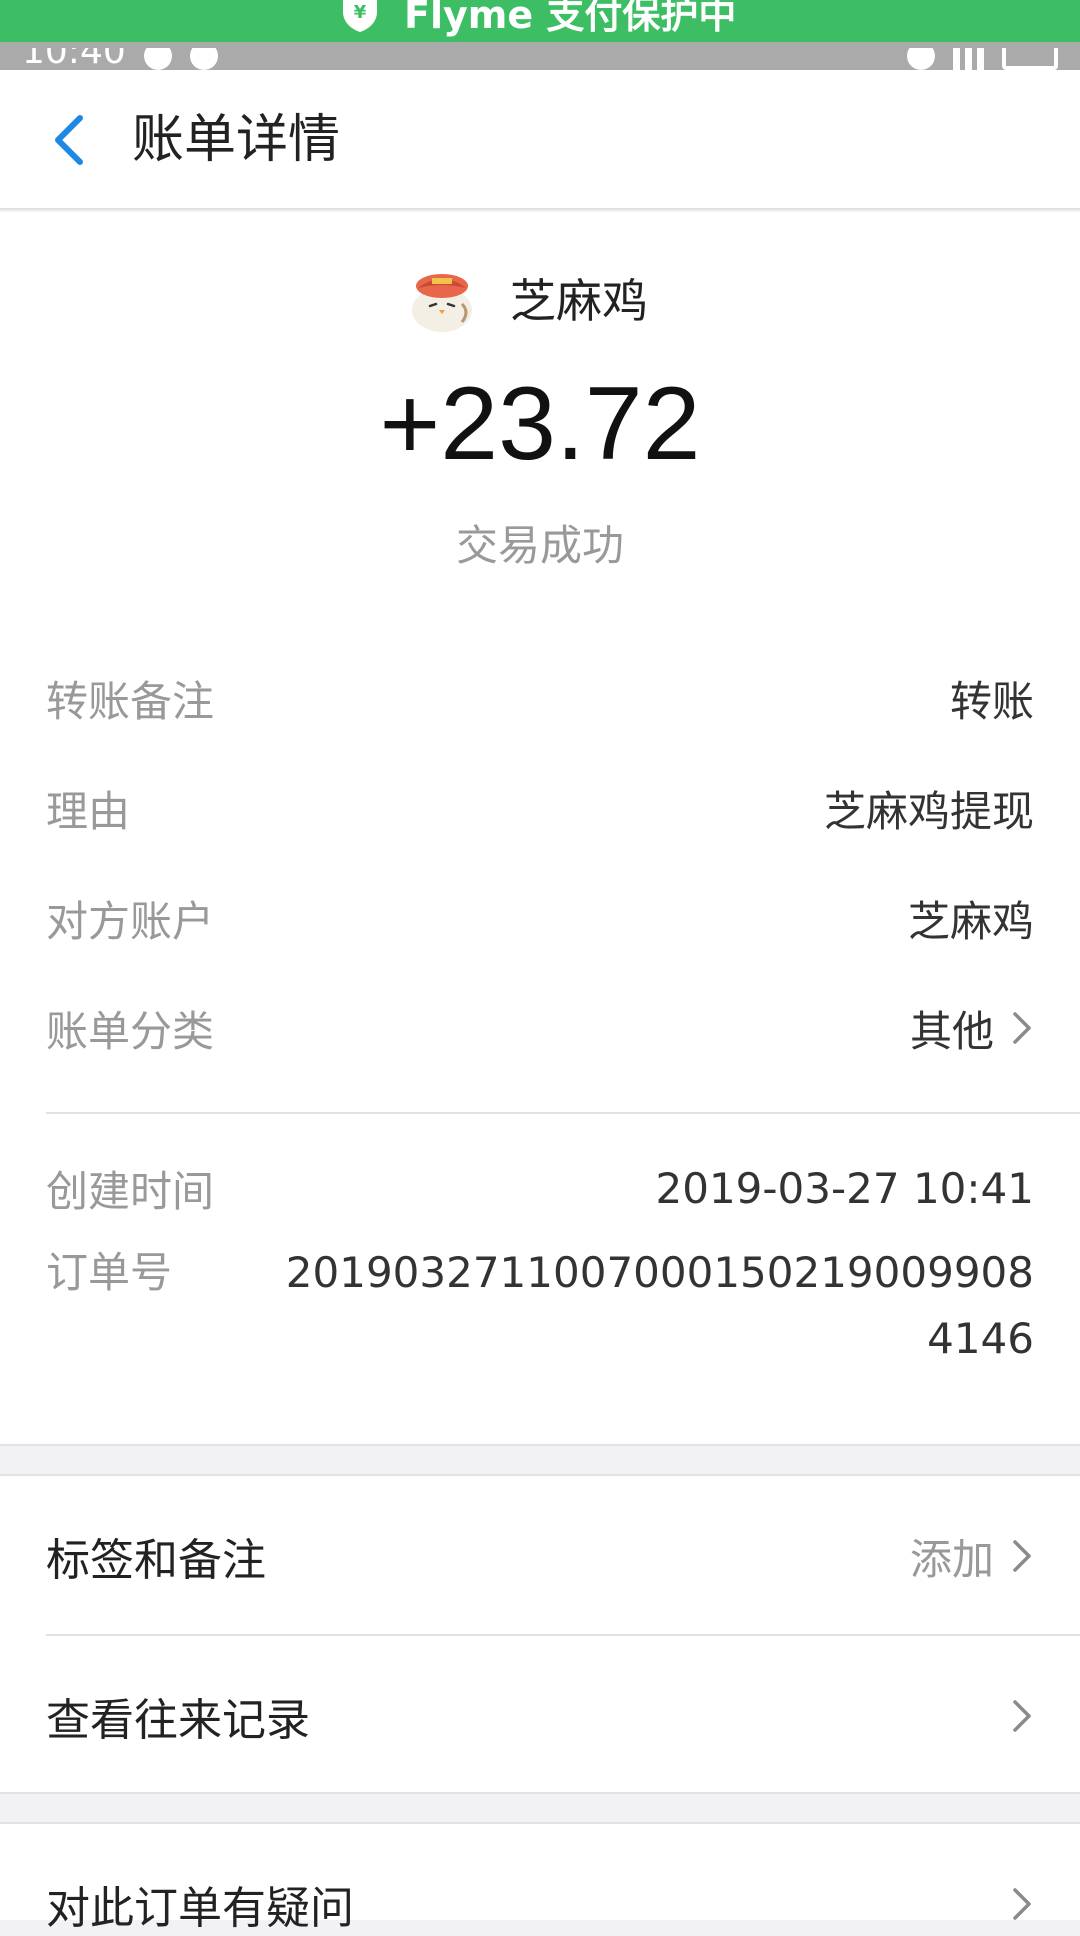 The height and width of the screenshot is (1936, 1080). I want to click on help-card: 对此订单有疑问, so click(540, 1878).